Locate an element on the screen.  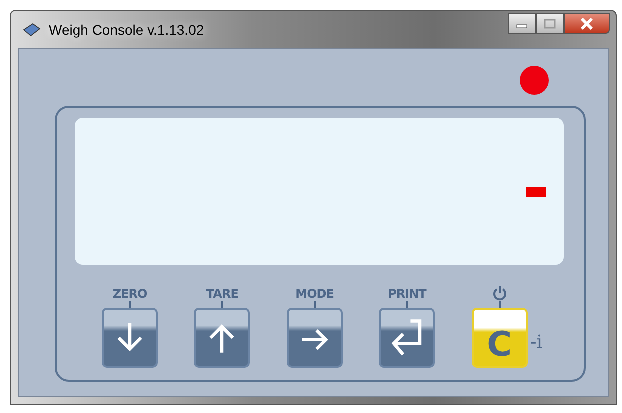
window-title: Weigh Console v.1.13.02 is located at coordinates (126, 30).